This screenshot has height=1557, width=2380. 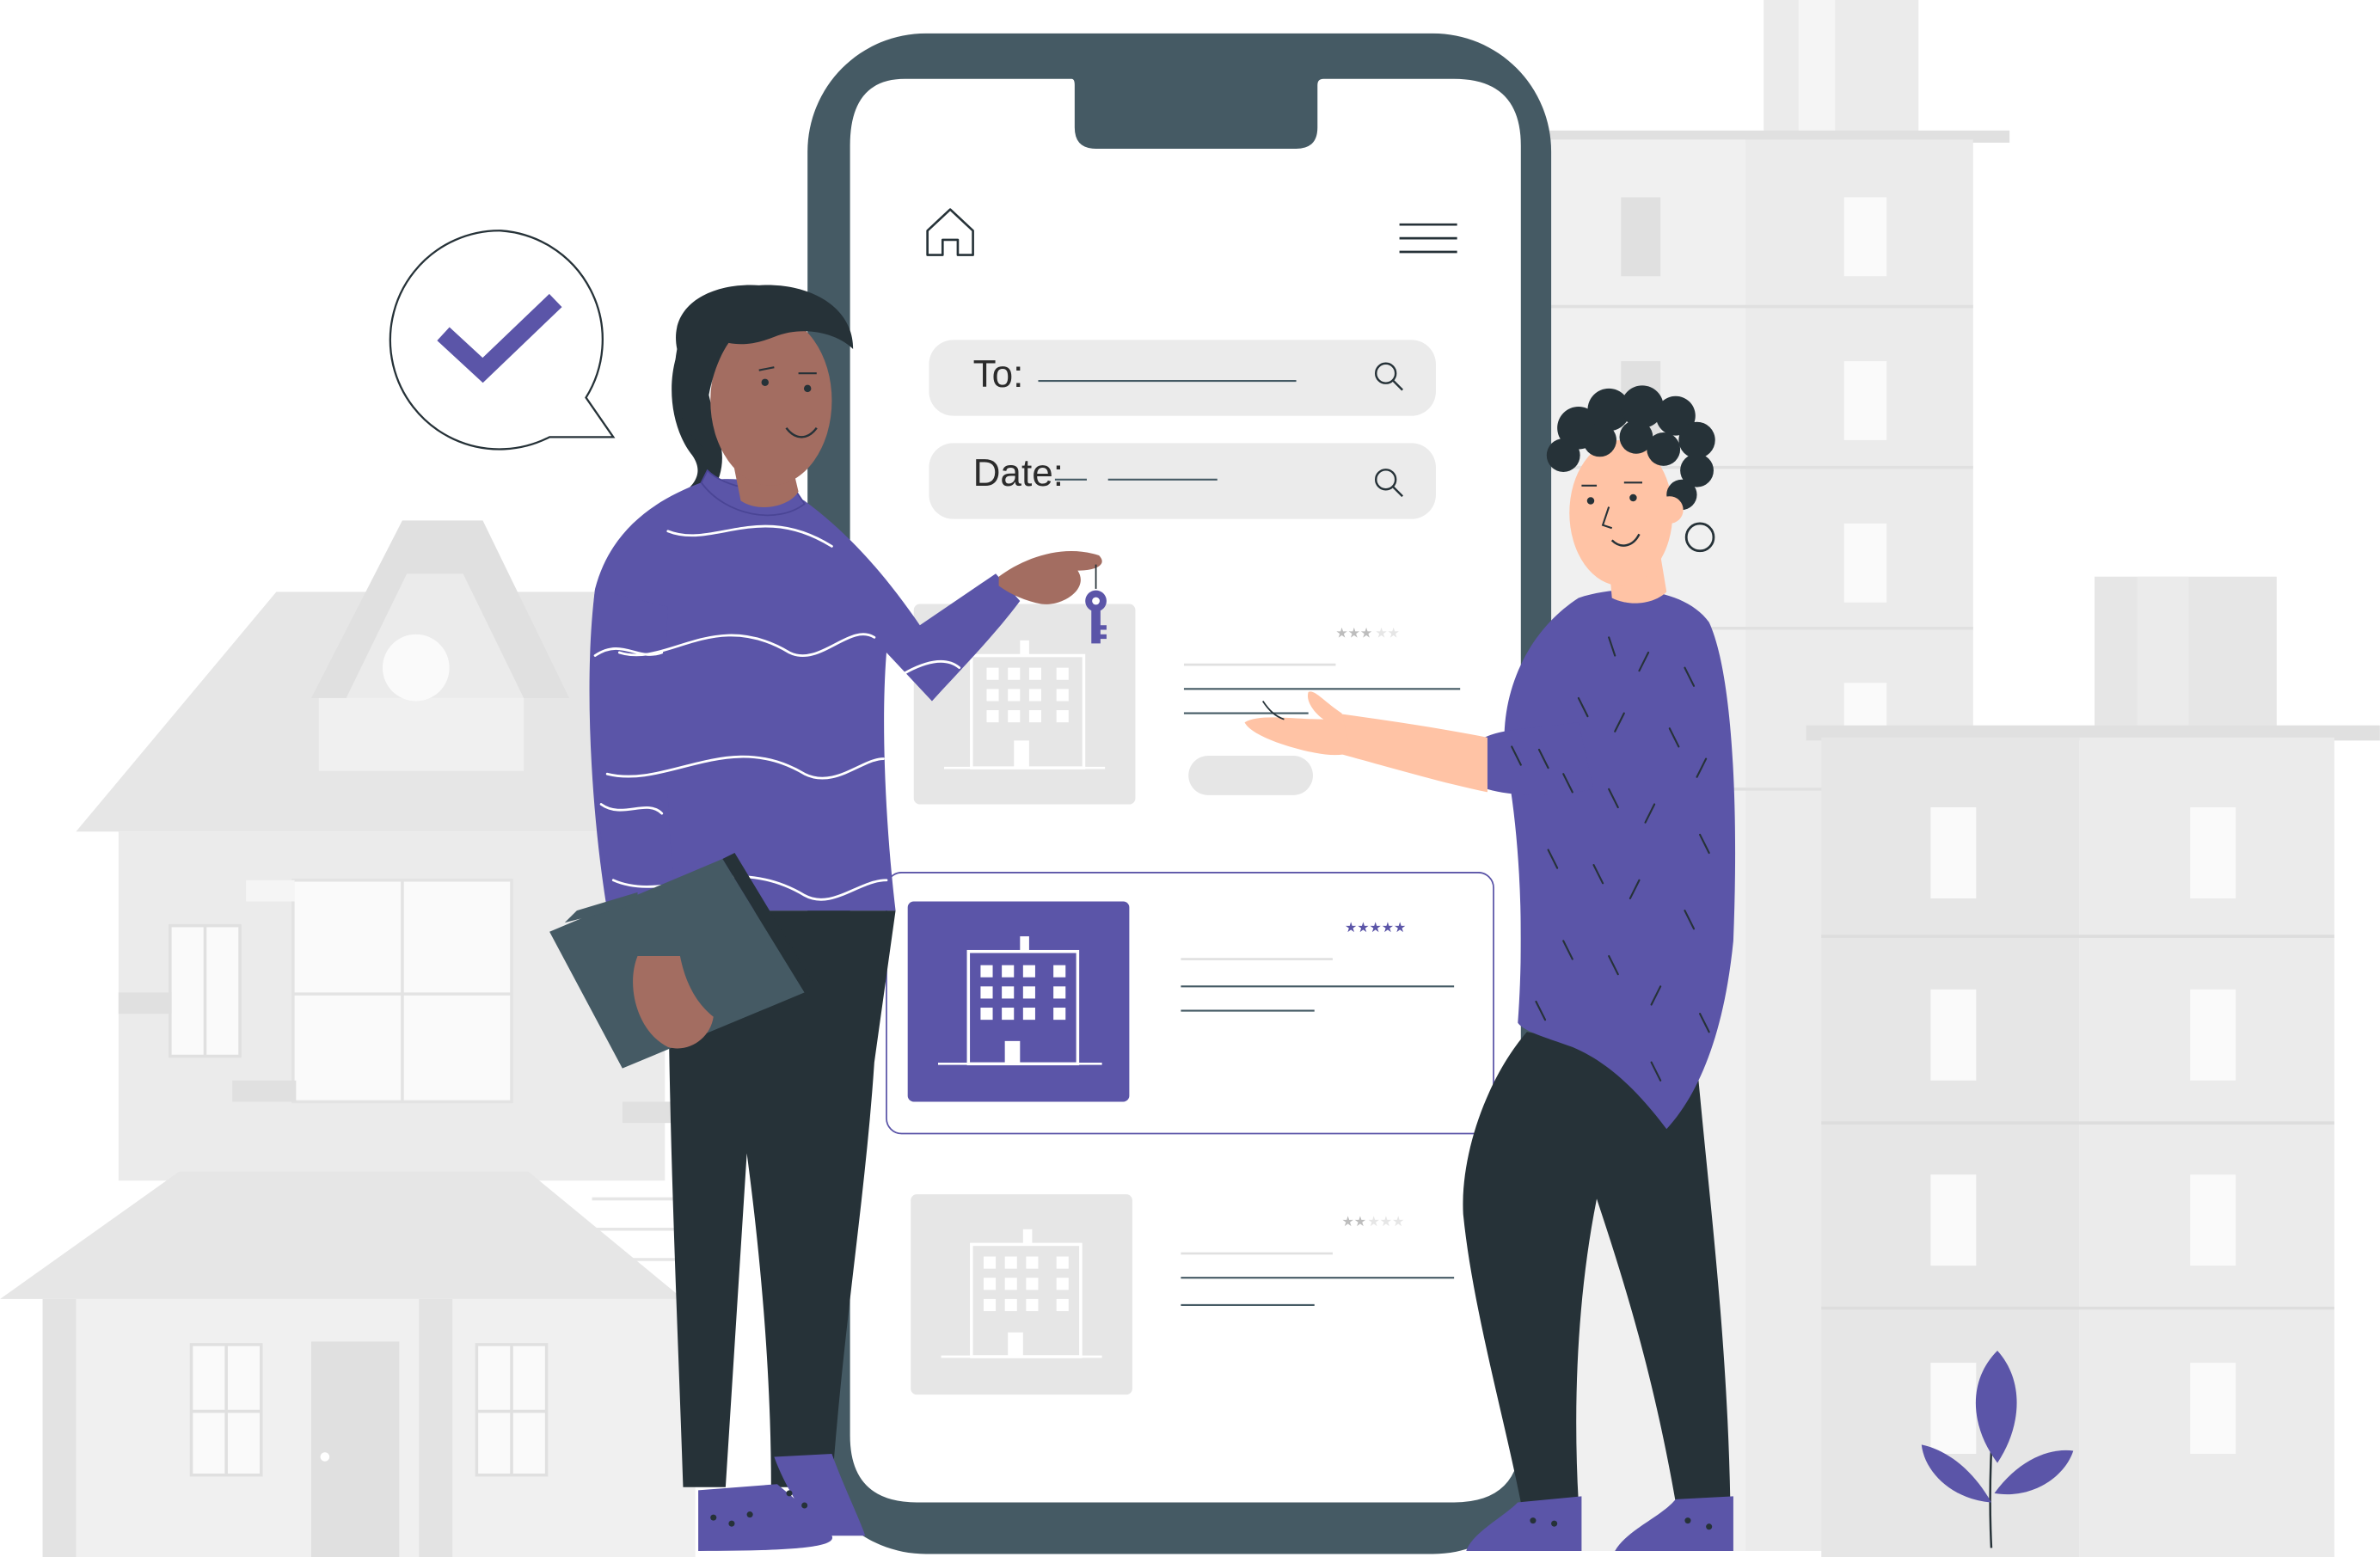 I want to click on rating-stars: ★★ ★★★, so click(x=1373, y=1222).